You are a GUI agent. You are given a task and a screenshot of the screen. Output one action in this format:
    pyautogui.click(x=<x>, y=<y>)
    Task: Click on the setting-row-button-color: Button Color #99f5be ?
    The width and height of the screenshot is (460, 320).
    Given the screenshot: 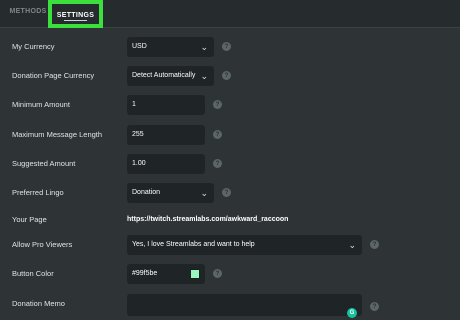 What is the action you would take?
    pyautogui.click(x=230, y=274)
    